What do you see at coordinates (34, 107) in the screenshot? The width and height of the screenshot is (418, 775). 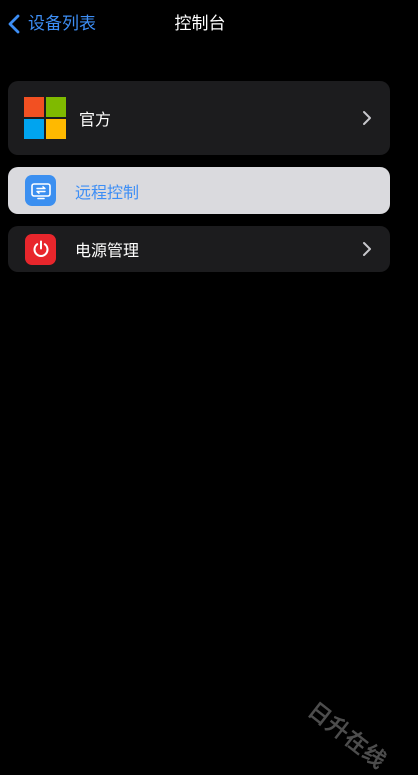 I see `logo-square-red` at bounding box center [34, 107].